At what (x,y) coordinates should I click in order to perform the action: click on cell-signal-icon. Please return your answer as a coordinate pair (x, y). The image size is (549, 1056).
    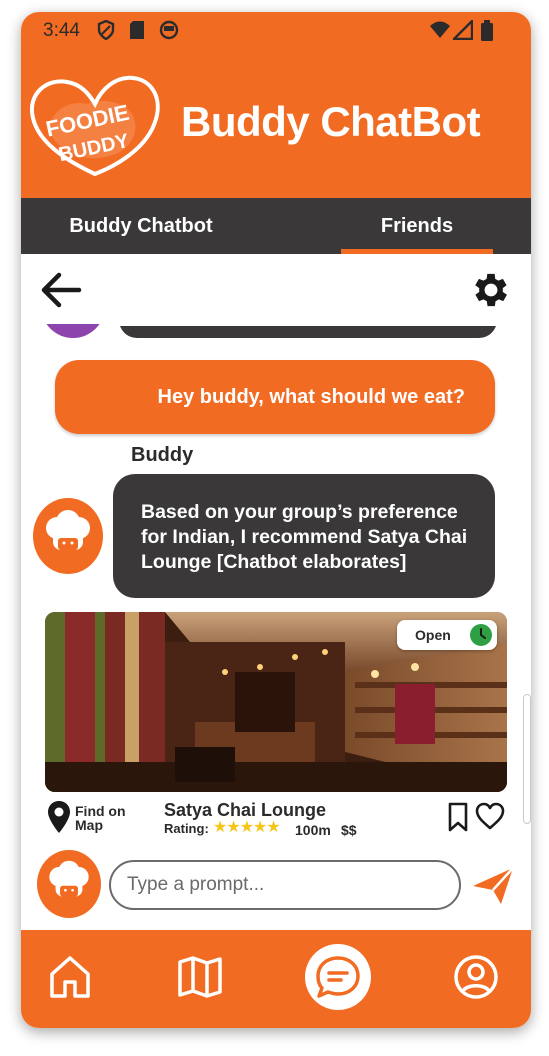
    Looking at the image, I should click on (463, 30).